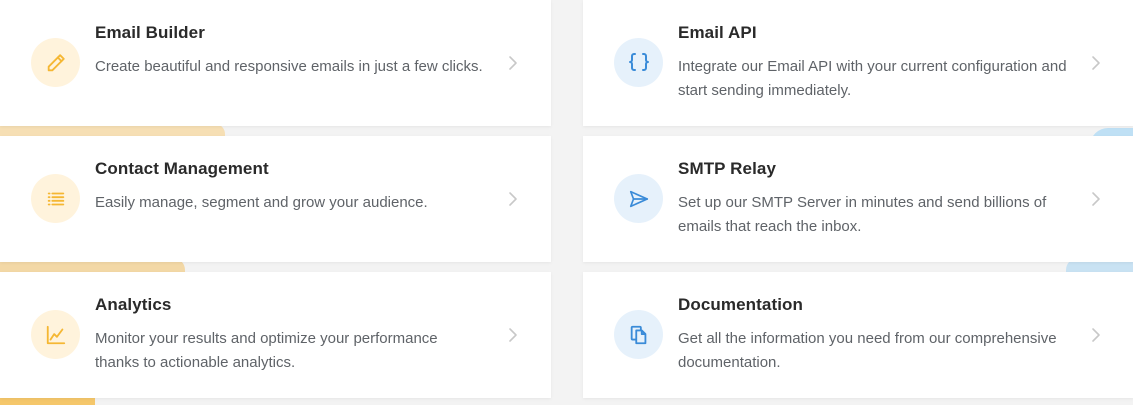  What do you see at coordinates (727, 168) in the screenshot?
I see `card-title: SMTP Relay` at bounding box center [727, 168].